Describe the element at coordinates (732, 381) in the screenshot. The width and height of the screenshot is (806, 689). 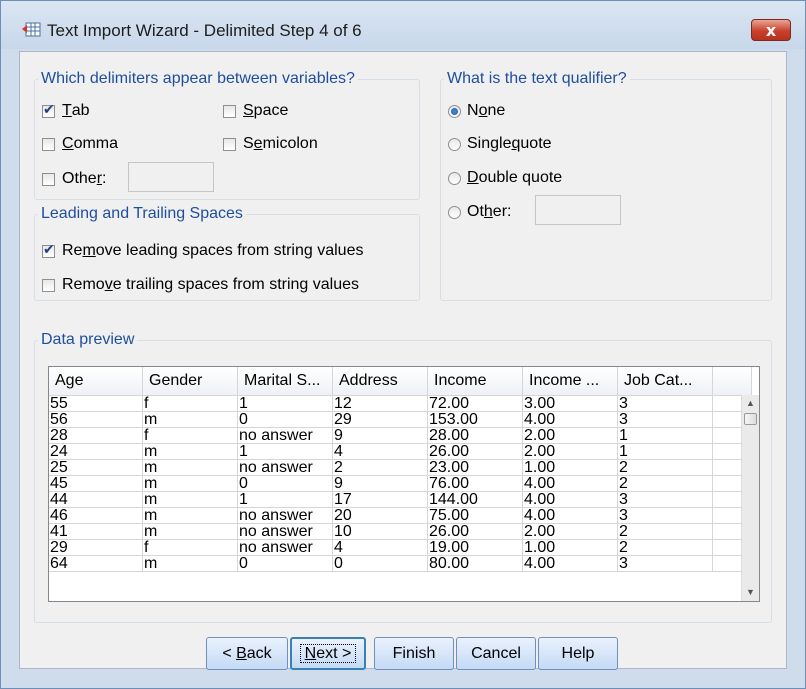
I see `column-header-filler` at that location.